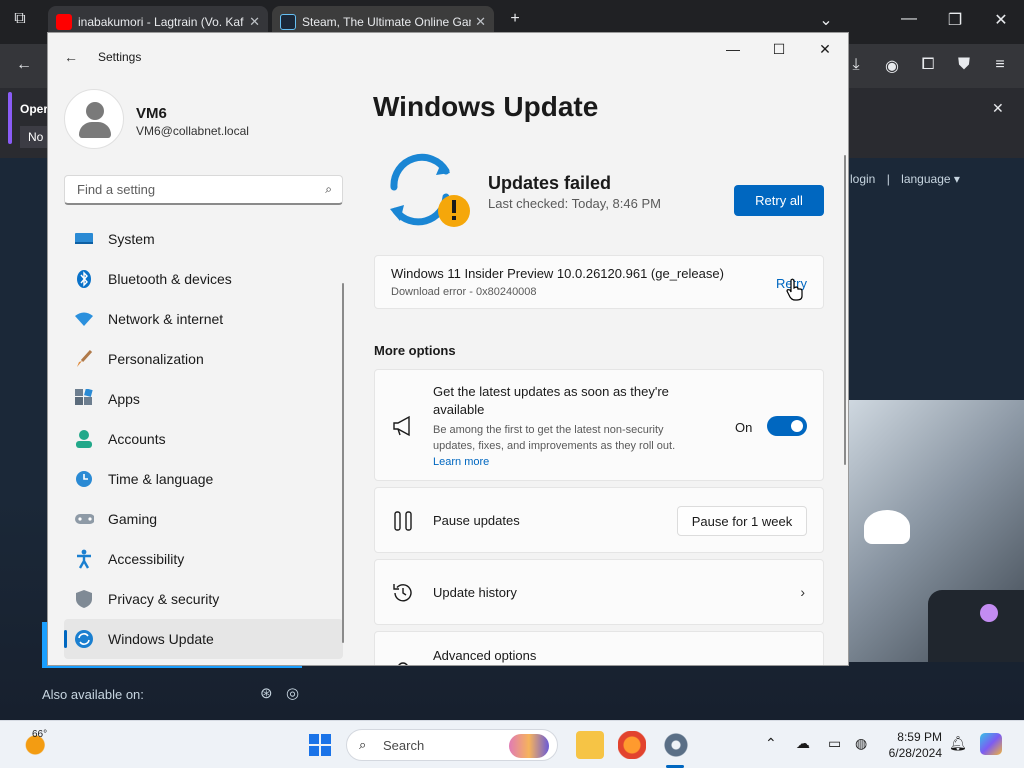 The image size is (1024, 768). What do you see at coordinates (161, 22) in the screenshot?
I see `tab-title: inabakumori - Lagtrain (Vo. Kaf` at bounding box center [161, 22].